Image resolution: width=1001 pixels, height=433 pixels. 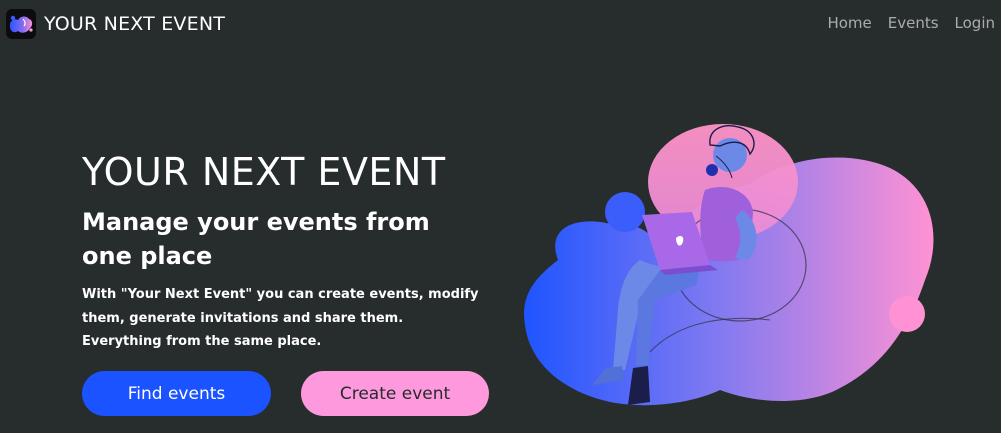 I want to click on nav-link-events: Events, so click(x=913, y=23).